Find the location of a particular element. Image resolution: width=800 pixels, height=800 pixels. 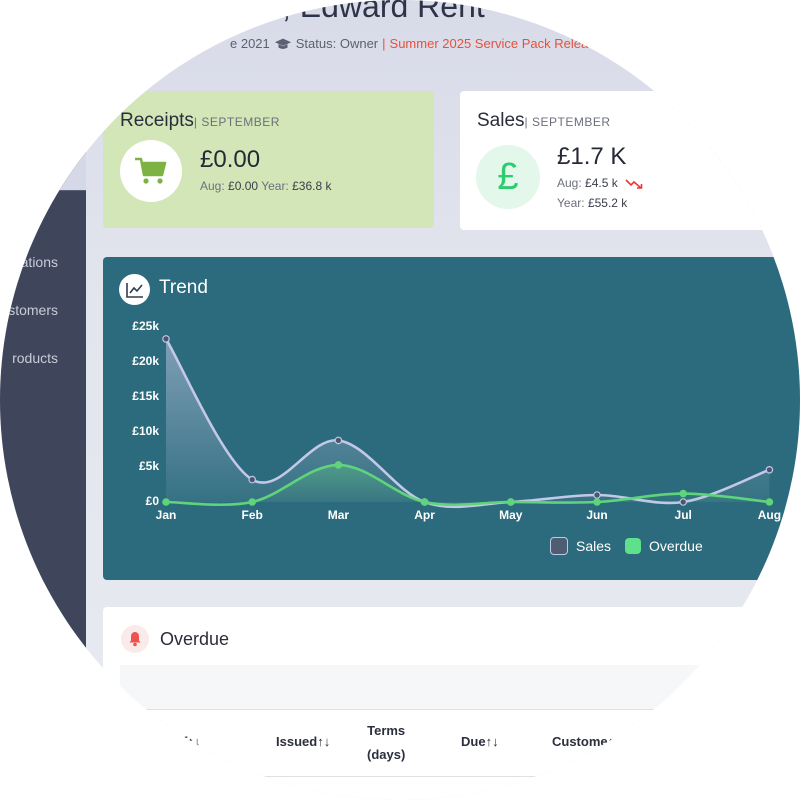

bell-icon-circle is located at coordinates (135, 639).